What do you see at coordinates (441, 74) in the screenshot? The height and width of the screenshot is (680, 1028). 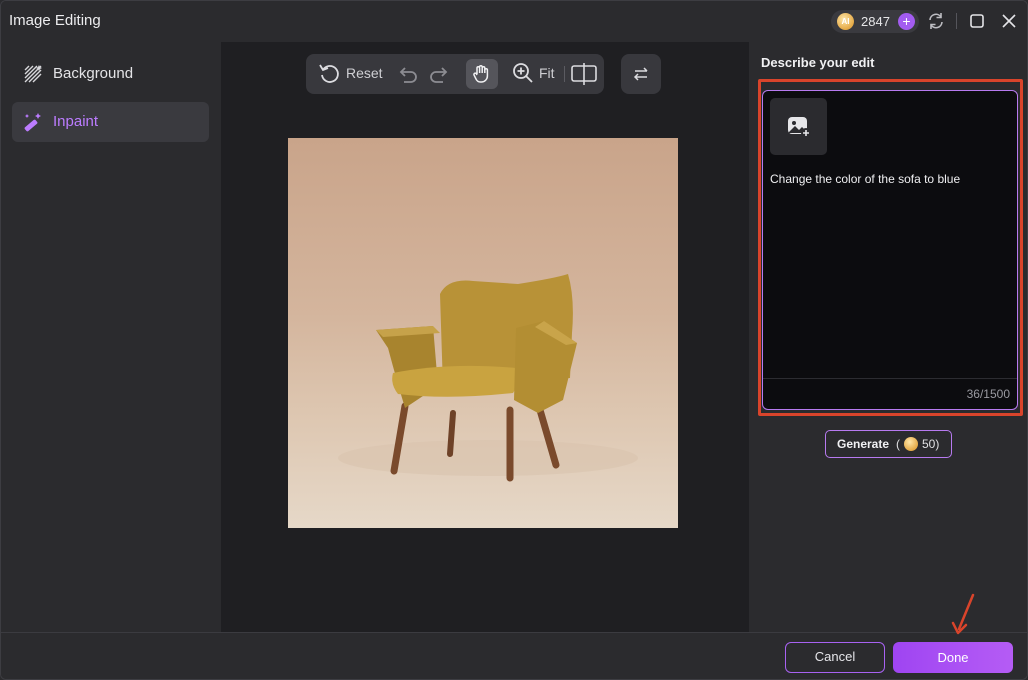 I see `redo-icon` at bounding box center [441, 74].